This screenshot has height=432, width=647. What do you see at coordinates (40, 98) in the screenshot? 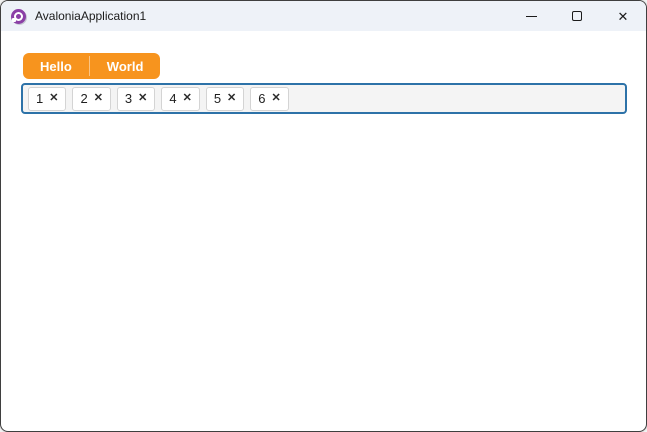
I see `chip-label: 1` at bounding box center [40, 98].